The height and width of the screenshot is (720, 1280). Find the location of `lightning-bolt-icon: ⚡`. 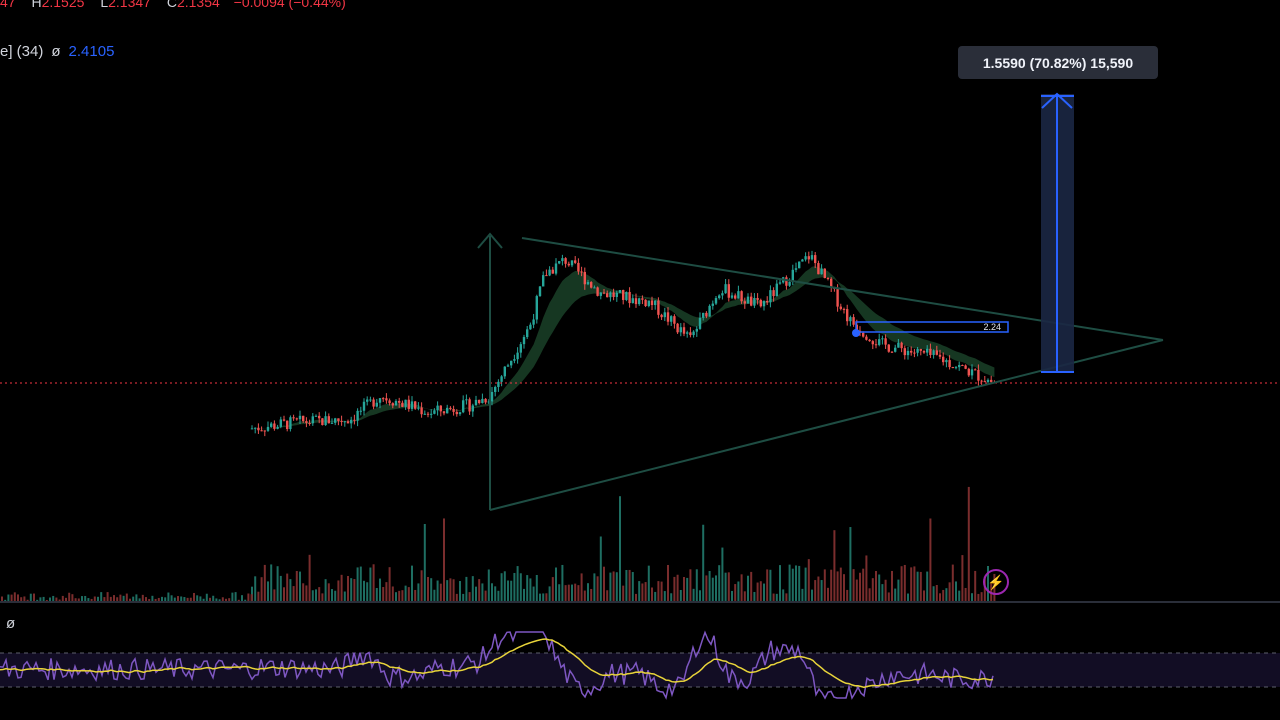

lightning-bolt-icon: ⚡ is located at coordinates (996, 582).